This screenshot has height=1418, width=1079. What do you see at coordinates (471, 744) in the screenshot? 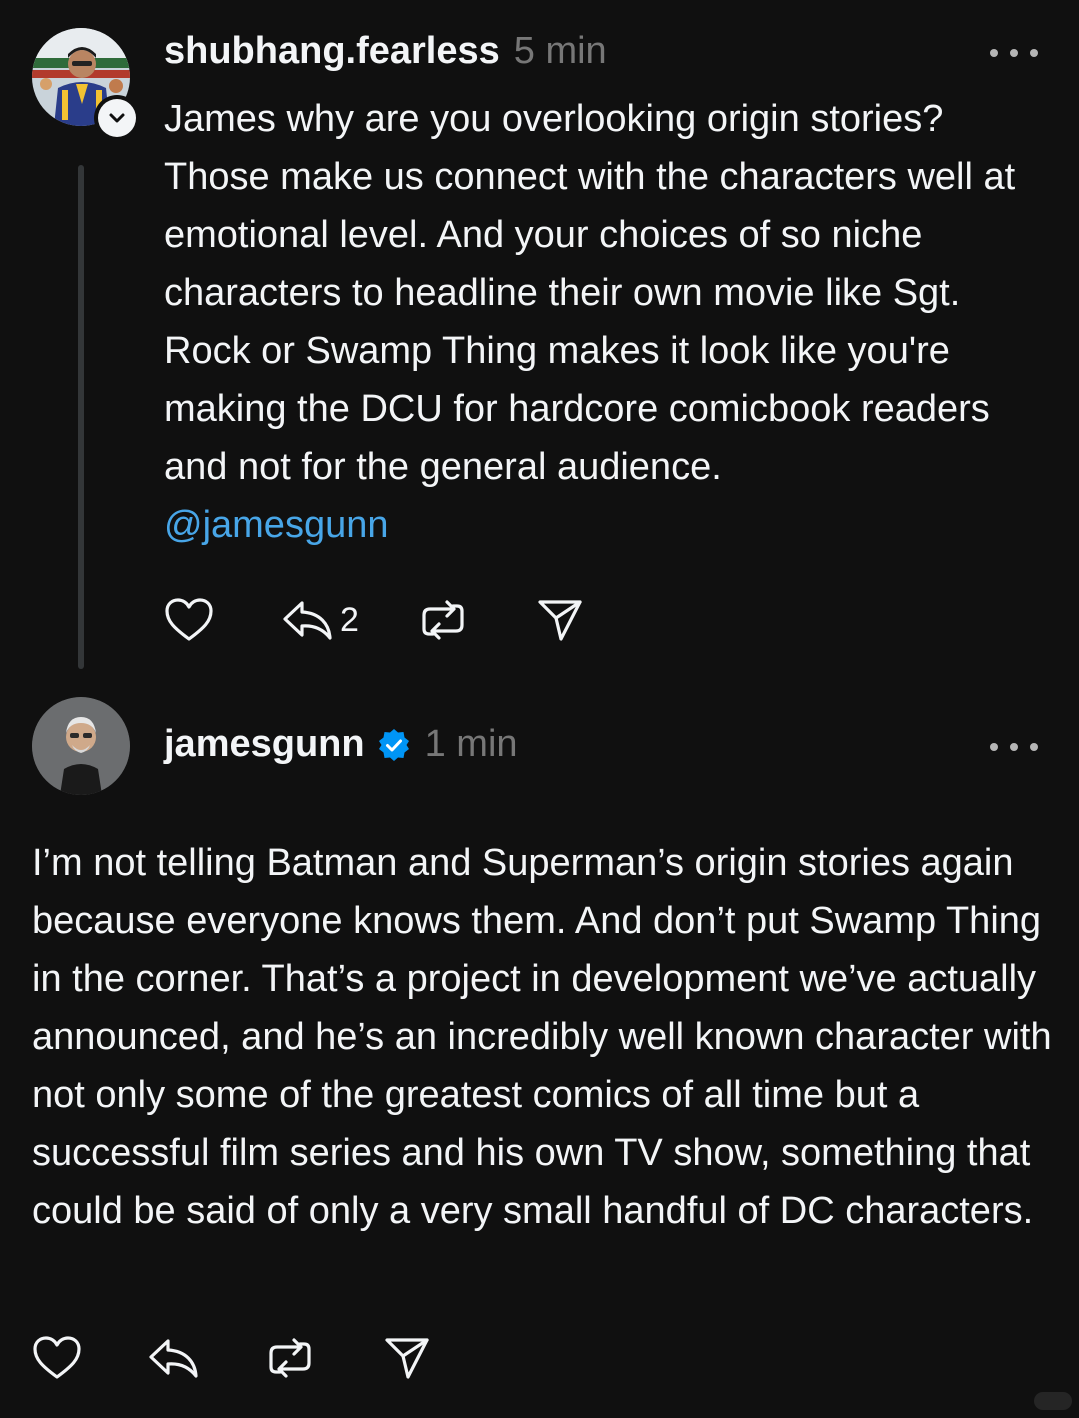
I see `timestamp: 1 min` at bounding box center [471, 744].